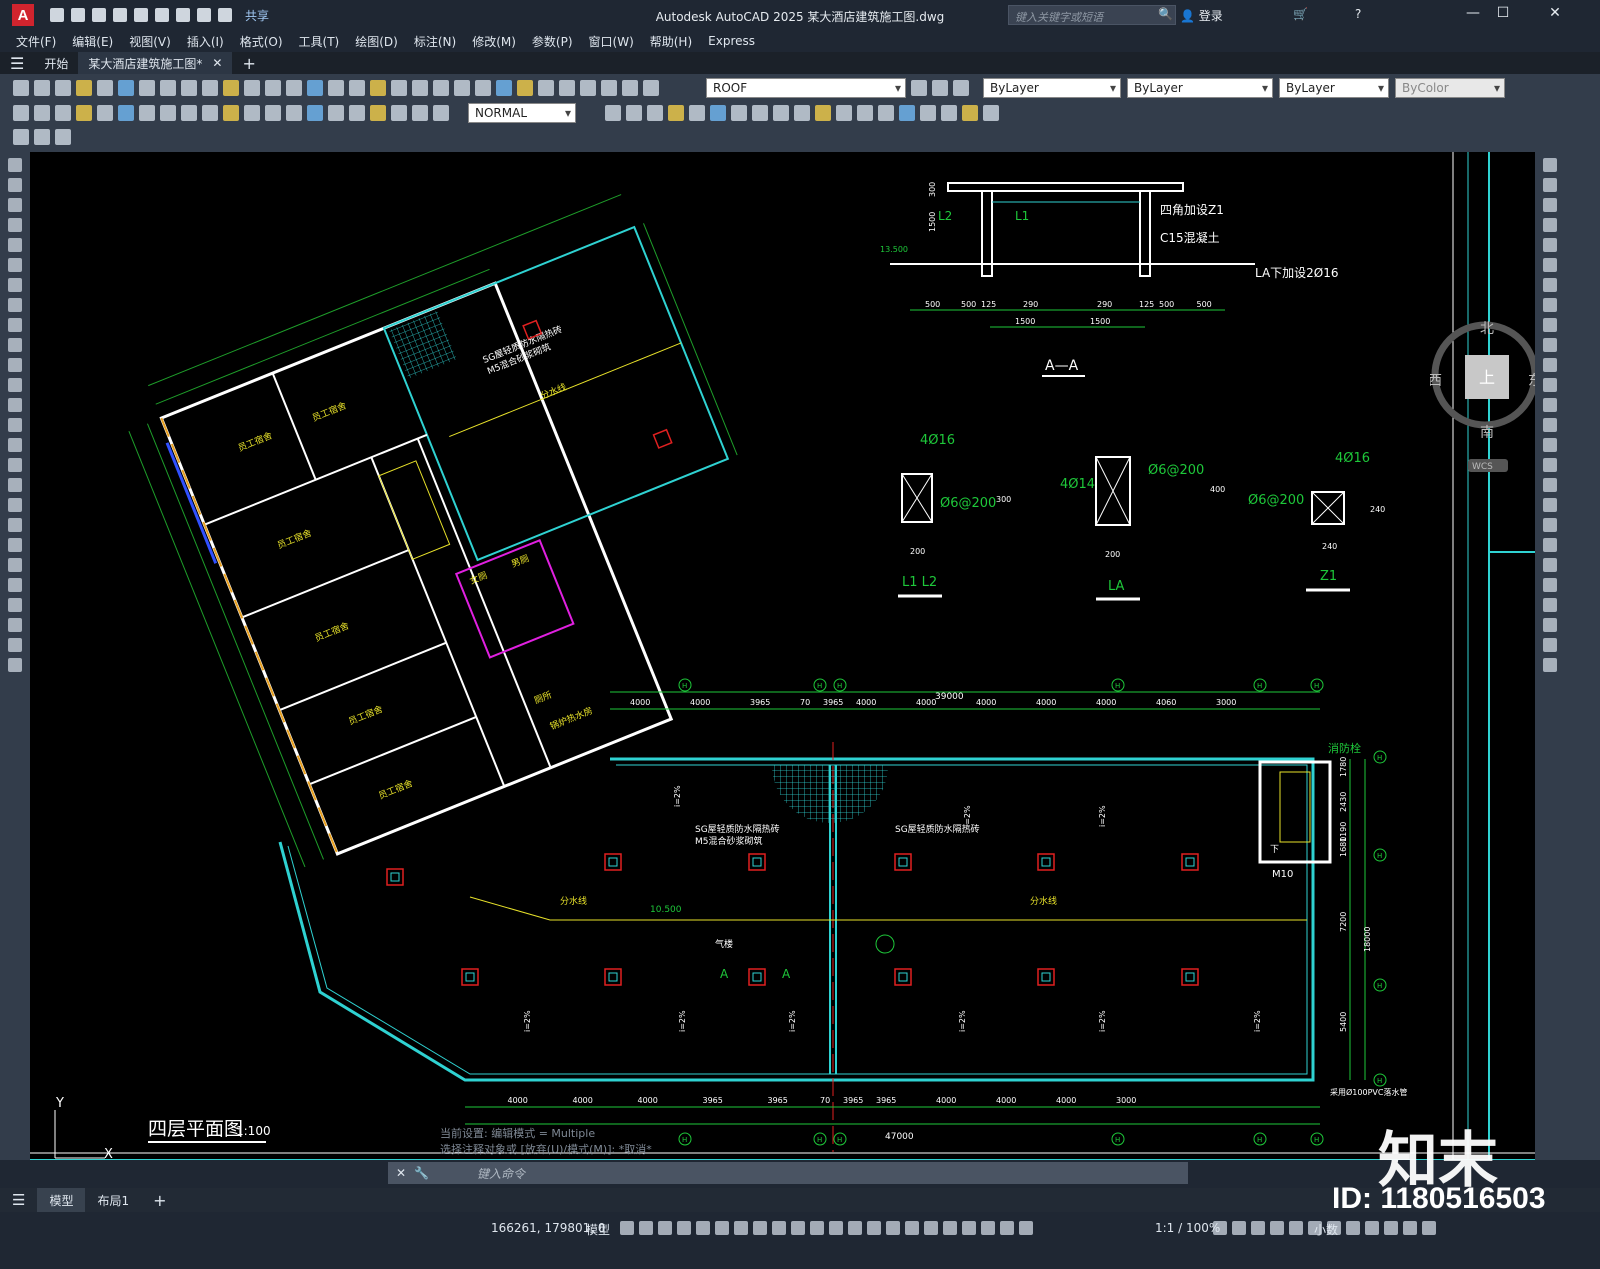 This screenshot has height=1269, width=1600. What do you see at coordinates (1187, 1228) in the screenshot?
I see `annotation-scale: 1:1 / 100%` at bounding box center [1187, 1228].